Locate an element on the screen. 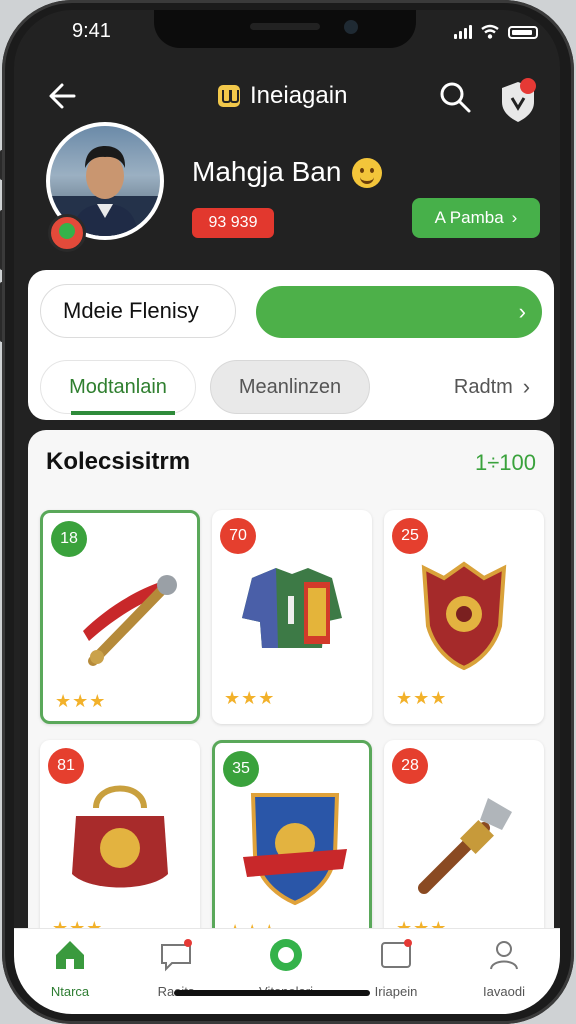  home-indicator is located at coordinates (272, 993).